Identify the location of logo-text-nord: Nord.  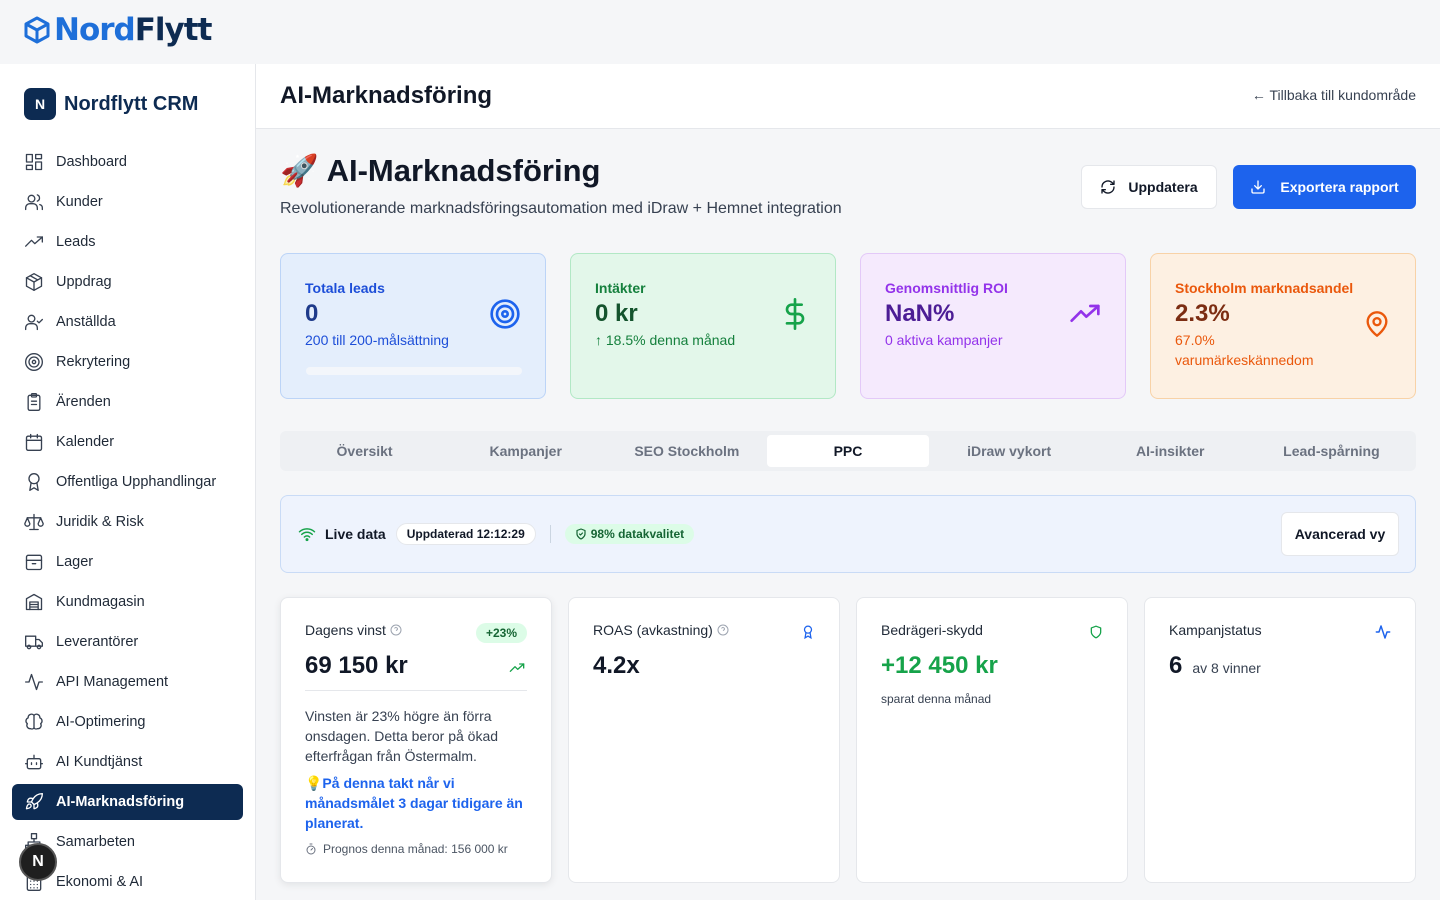
(95, 30).